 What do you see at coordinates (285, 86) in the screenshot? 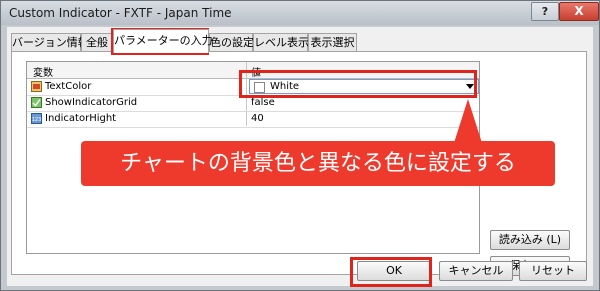
I see `param-value: White` at bounding box center [285, 86].